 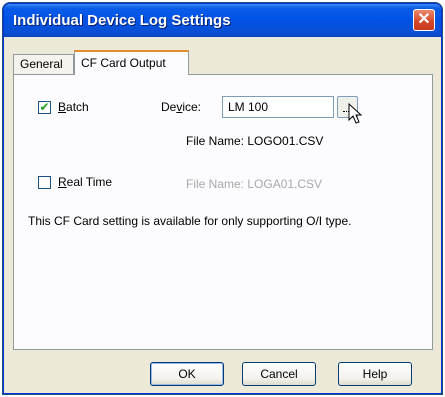 I want to click on window-title: Individual Device Log Settings, so click(x=122, y=20).